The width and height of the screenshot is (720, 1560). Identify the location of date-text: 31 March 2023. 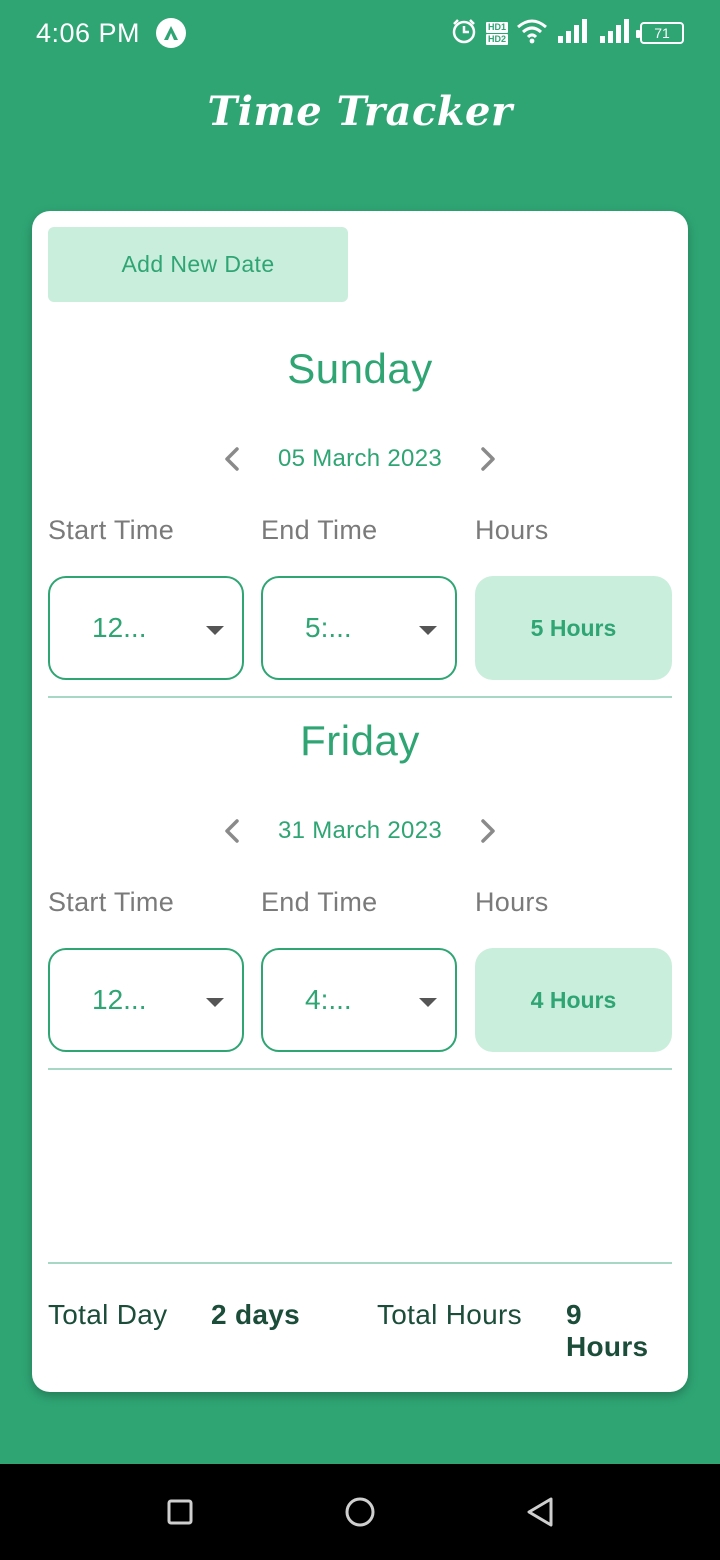
(360, 831).